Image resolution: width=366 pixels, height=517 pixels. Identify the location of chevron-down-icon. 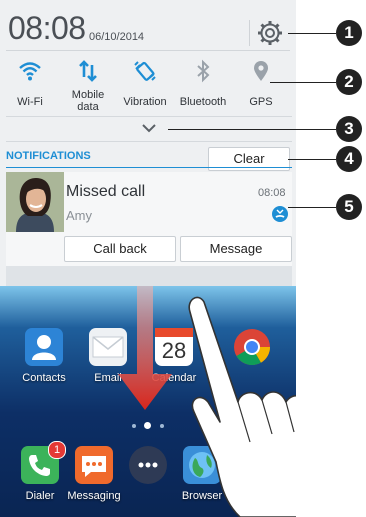
(149, 128).